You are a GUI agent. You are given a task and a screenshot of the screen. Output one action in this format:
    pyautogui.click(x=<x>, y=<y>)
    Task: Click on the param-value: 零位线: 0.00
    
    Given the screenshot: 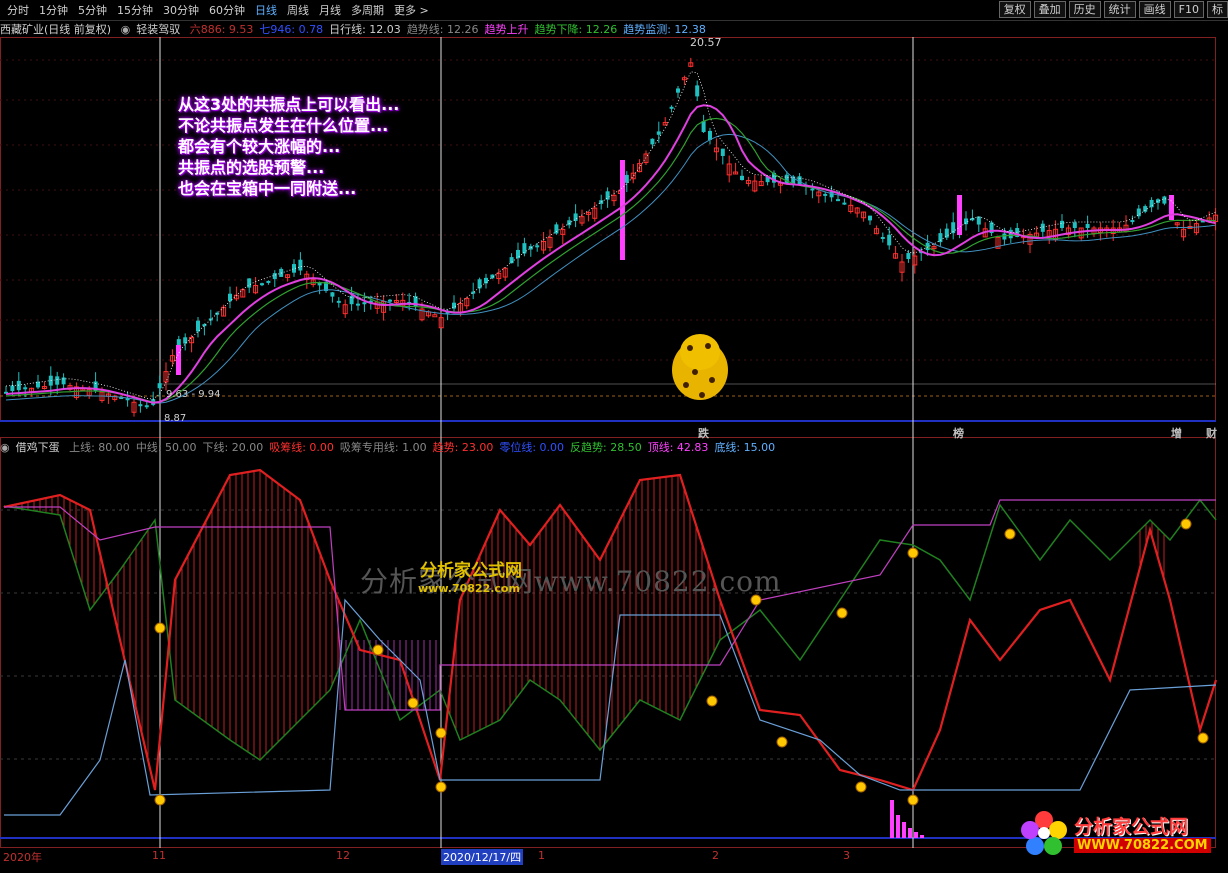 What is the action you would take?
    pyautogui.click(x=532, y=447)
    